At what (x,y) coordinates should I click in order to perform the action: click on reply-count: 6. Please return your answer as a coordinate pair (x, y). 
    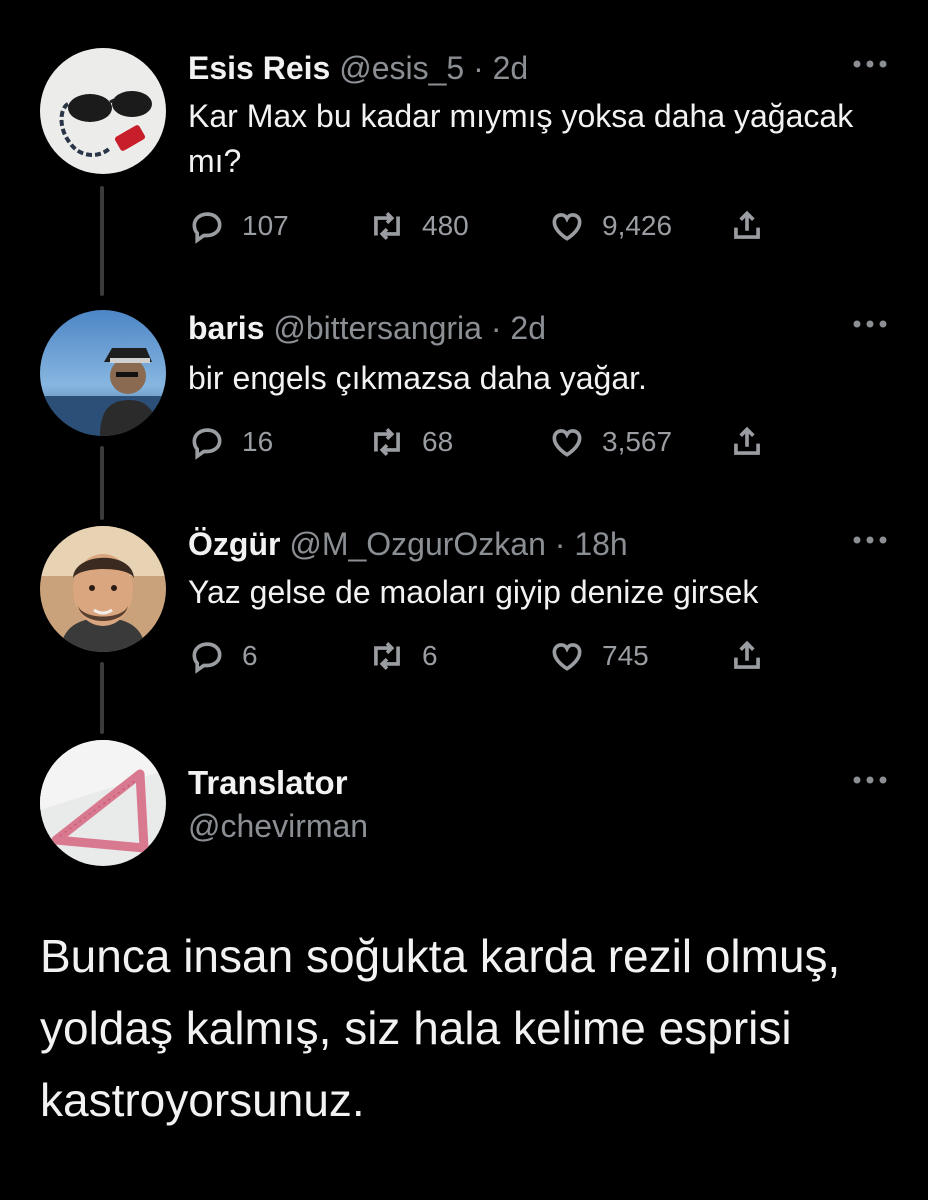
    Looking at the image, I should click on (250, 655).